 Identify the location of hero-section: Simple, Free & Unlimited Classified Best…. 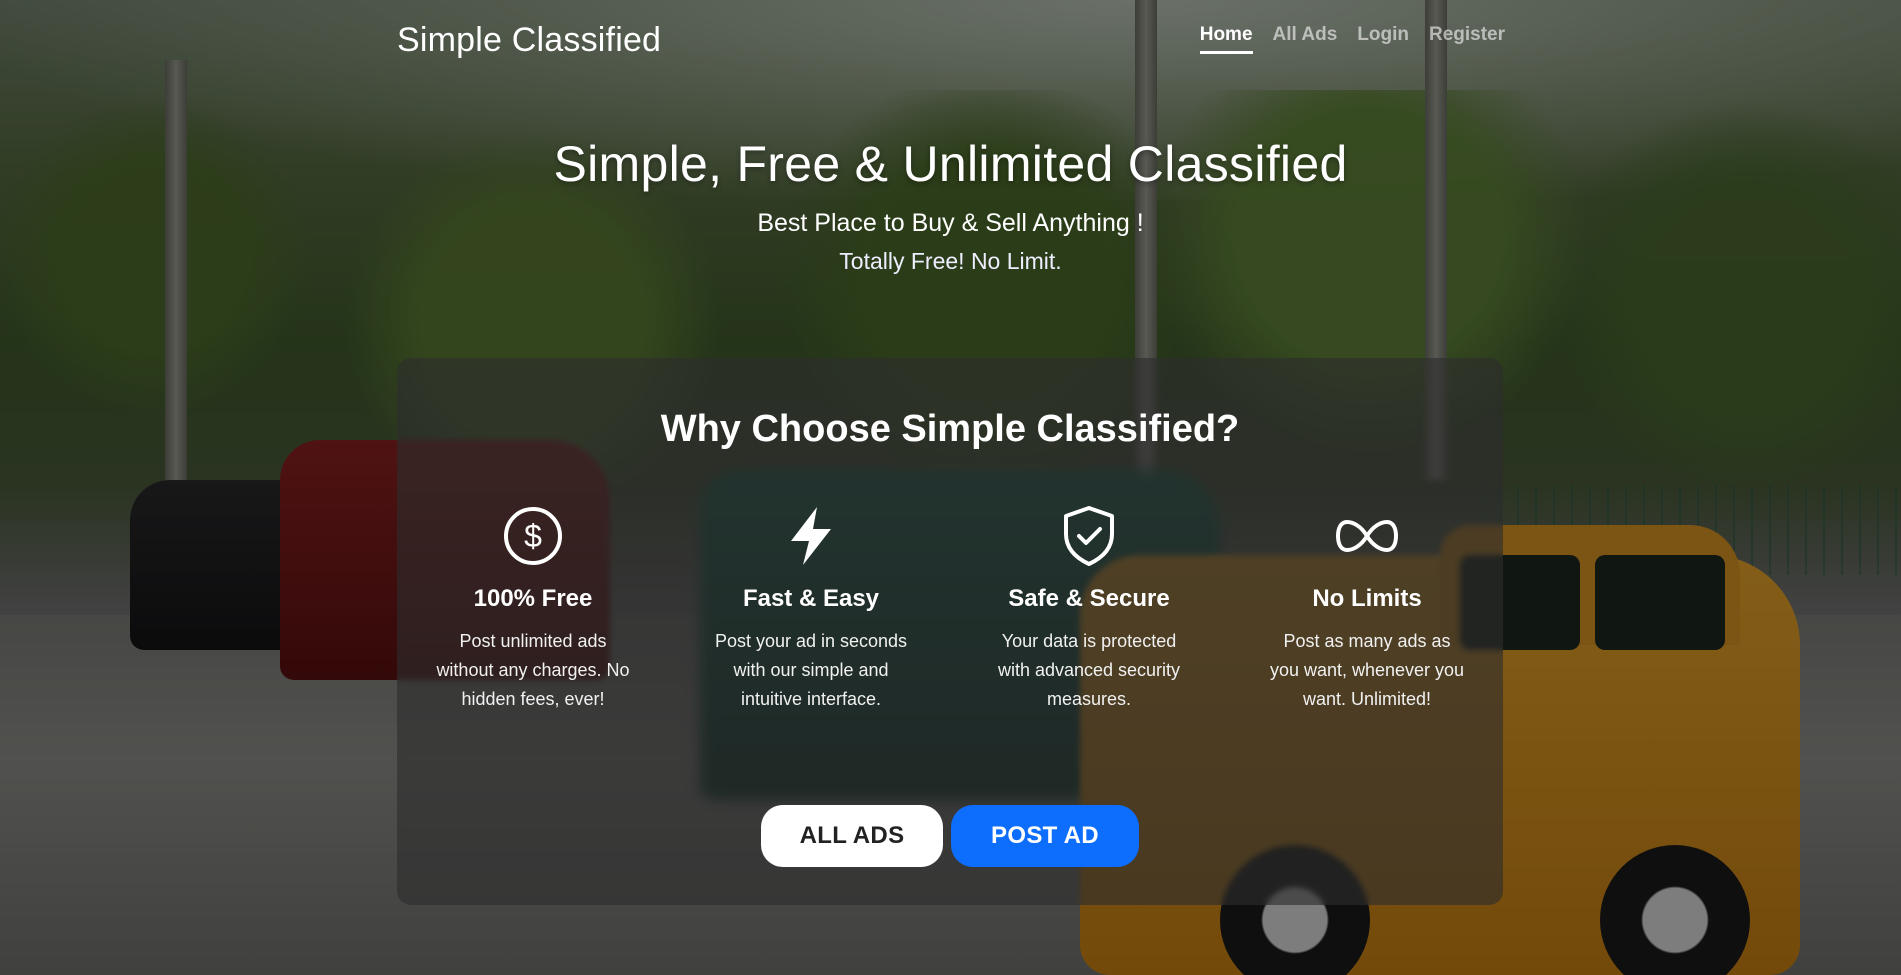
(950, 205).